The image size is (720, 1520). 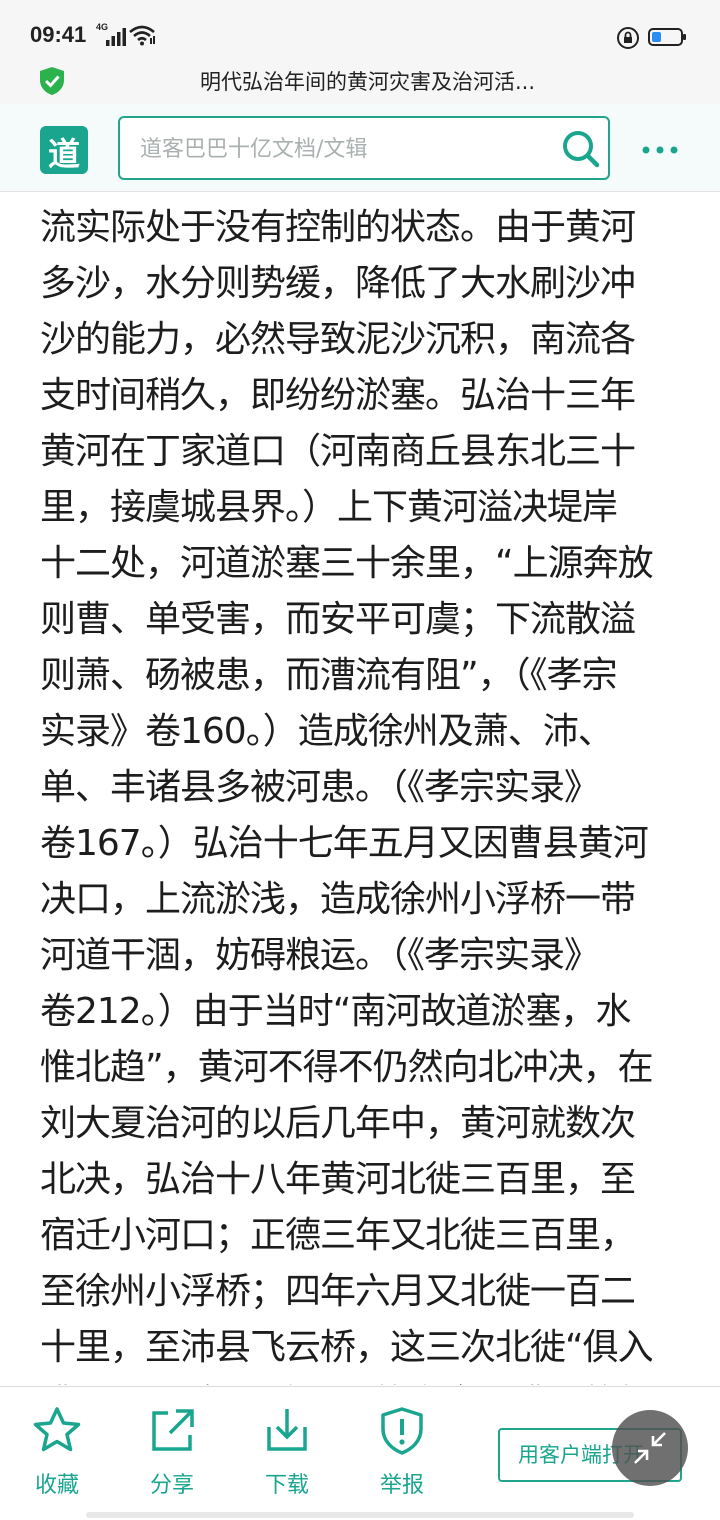 What do you see at coordinates (335, 1011) in the screenshot?
I see `document-line: 卷212。）由于当时“南河故道淤塞，水` at bounding box center [335, 1011].